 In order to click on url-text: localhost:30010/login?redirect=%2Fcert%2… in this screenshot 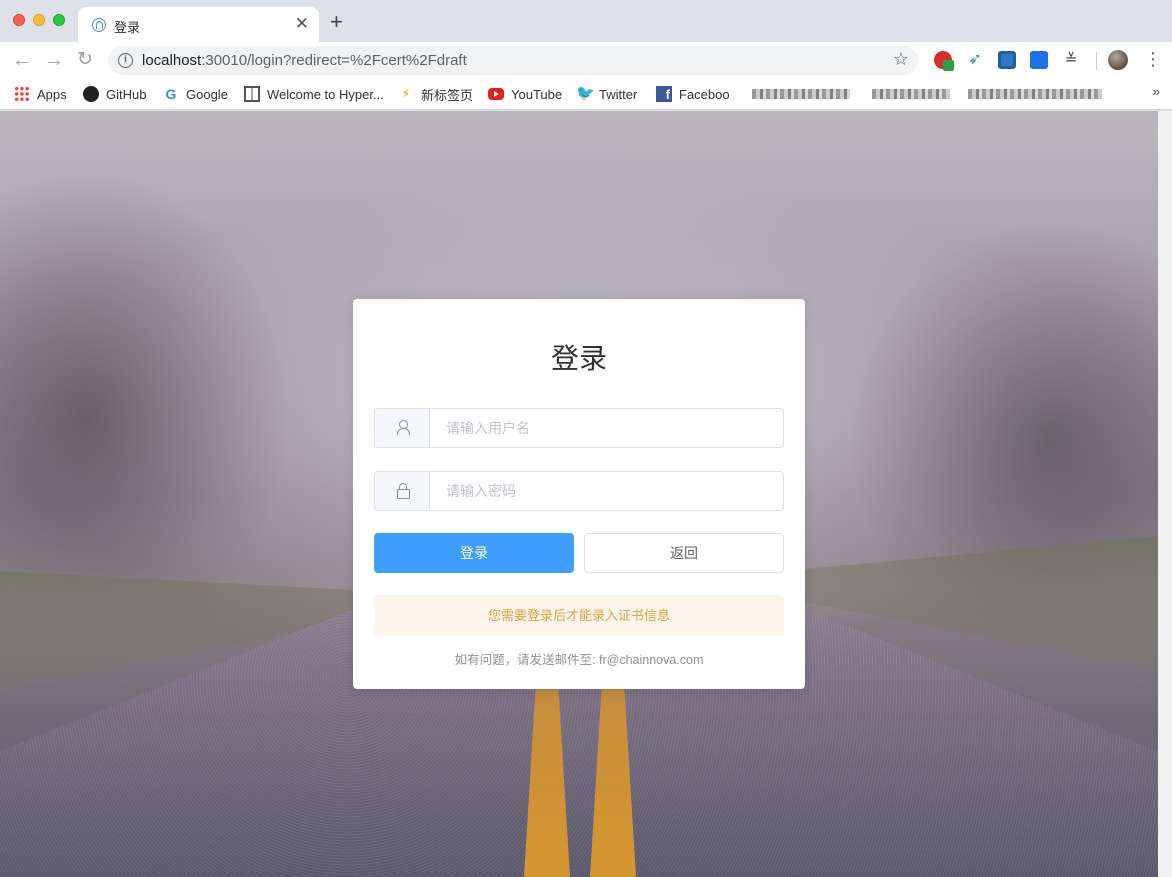, I will do `click(304, 60)`.